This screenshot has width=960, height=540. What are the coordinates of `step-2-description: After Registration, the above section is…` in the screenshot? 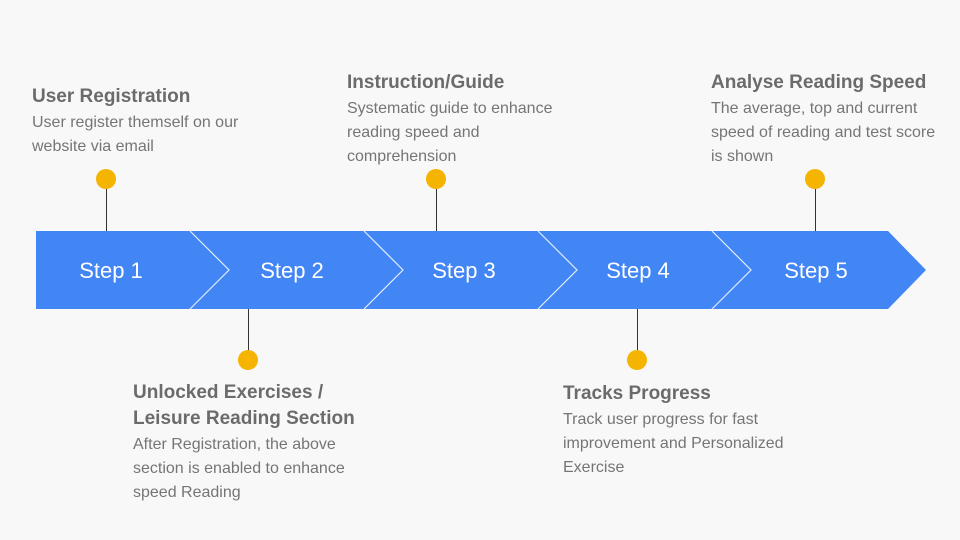 It's located at (239, 468).